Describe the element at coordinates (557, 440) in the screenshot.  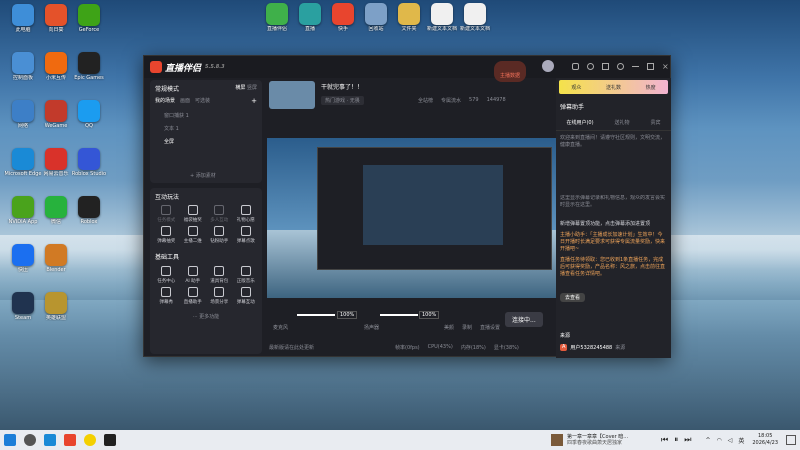
I see `media-thumbnail` at that location.